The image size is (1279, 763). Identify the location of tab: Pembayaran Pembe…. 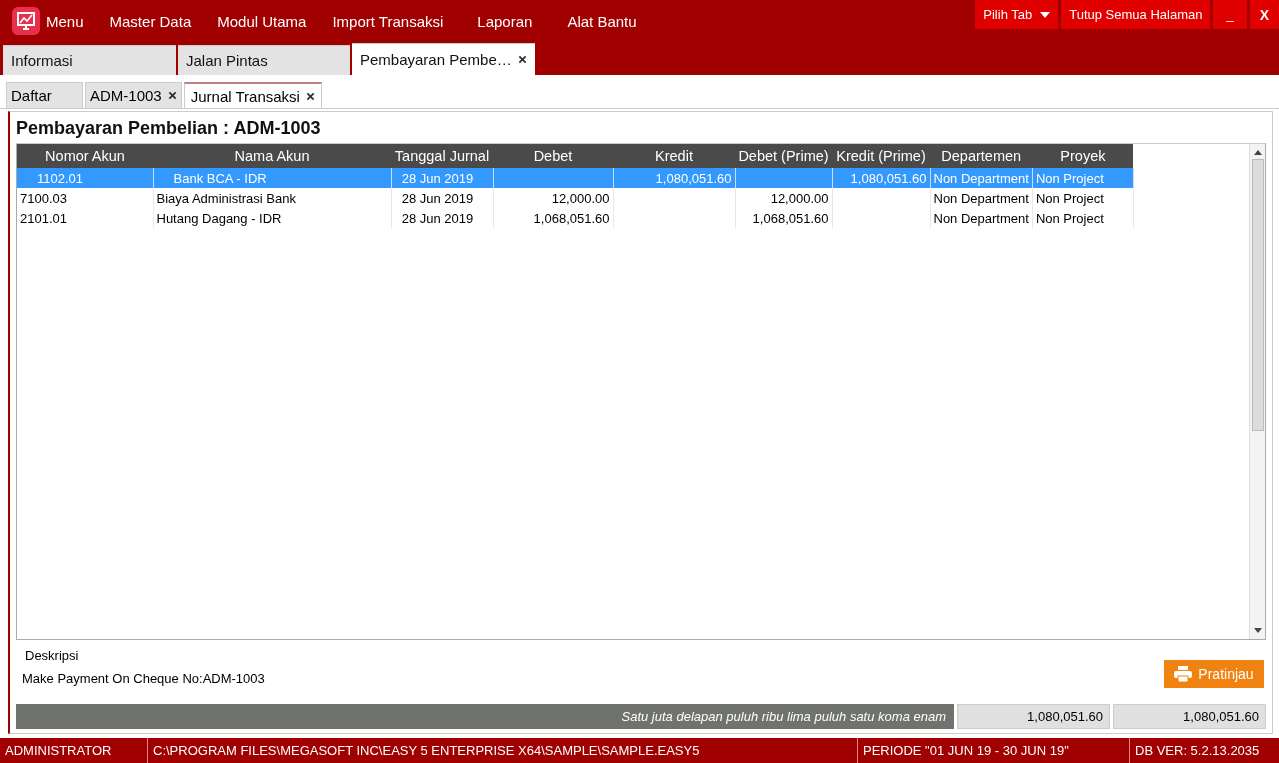
(443, 59).